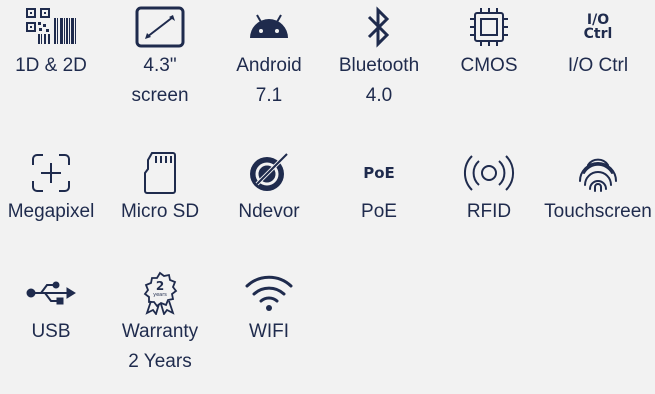 The image size is (655, 394). What do you see at coordinates (489, 211) in the screenshot?
I see `feature-label: RFID` at bounding box center [489, 211].